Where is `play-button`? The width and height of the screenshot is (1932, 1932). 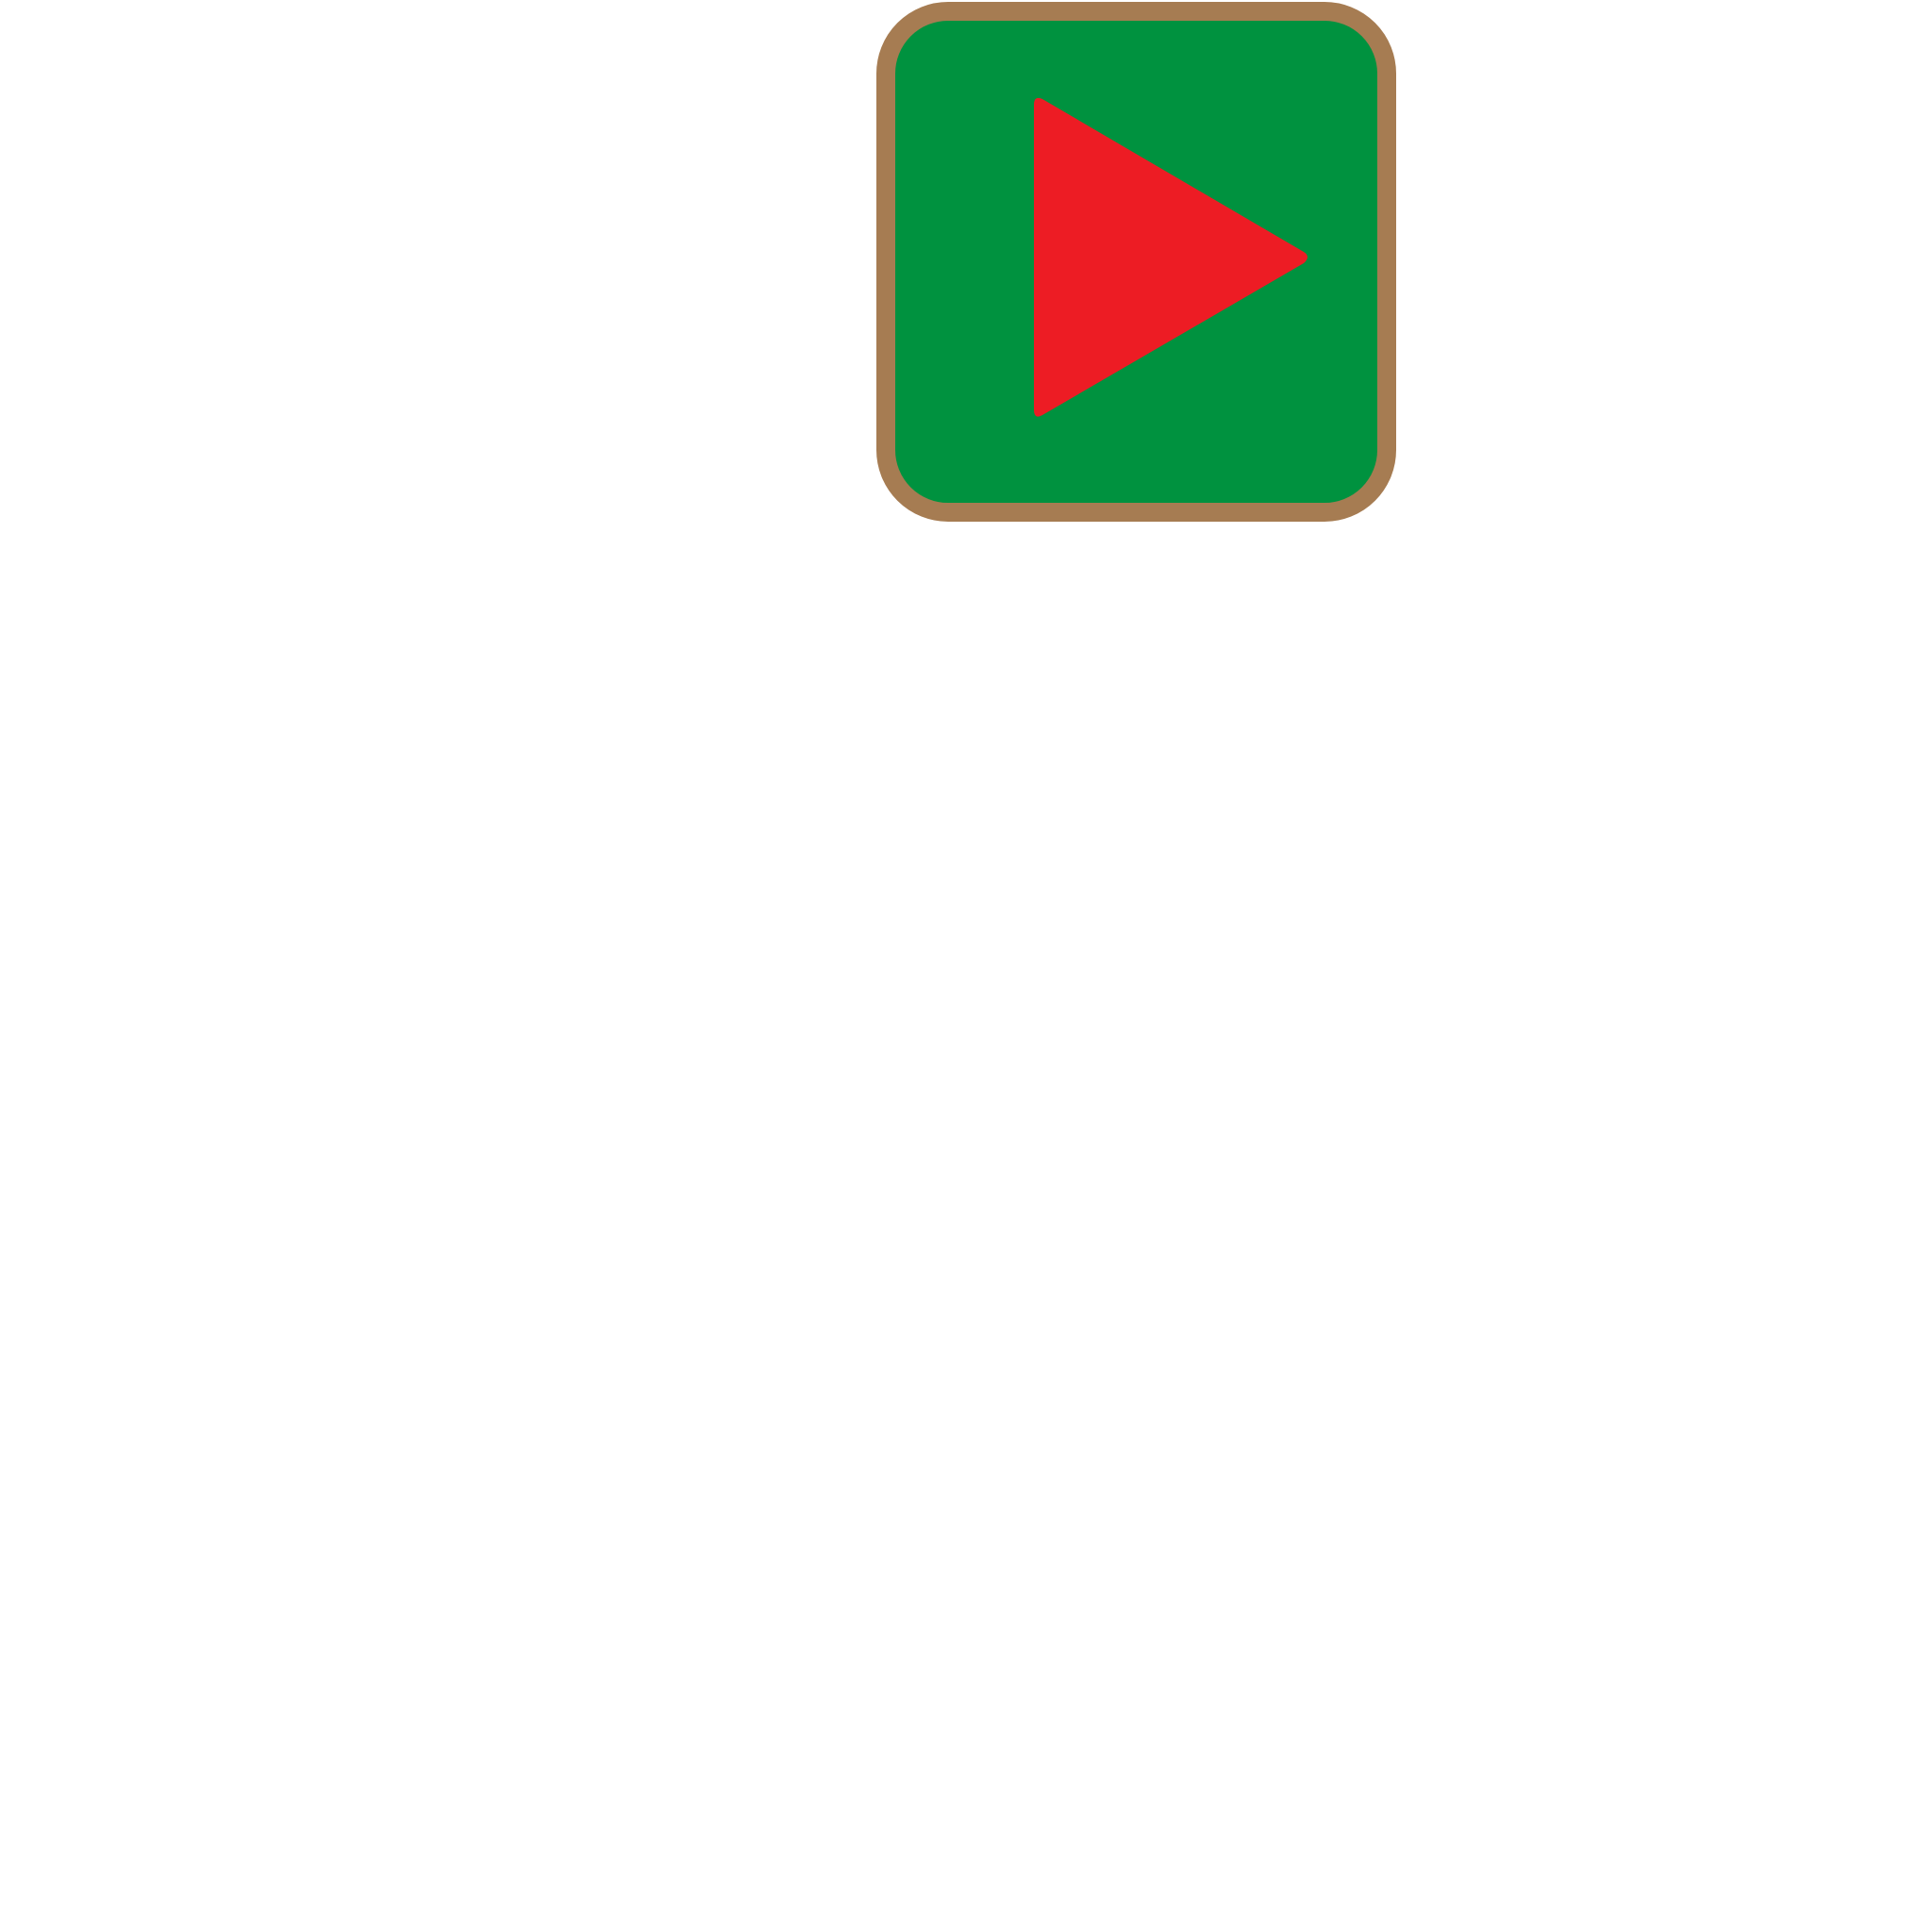 play-button is located at coordinates (1136, 262).